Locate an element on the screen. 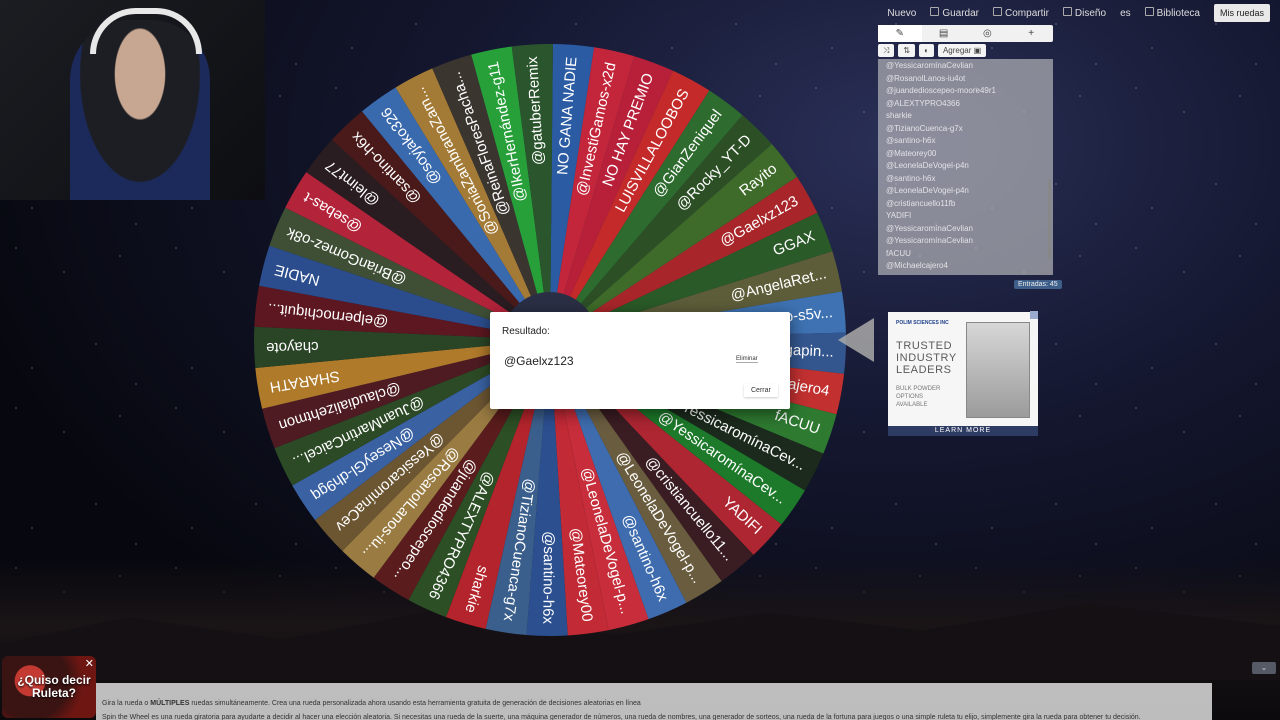 The width and height of the screenshot is (1280, 720). tab-results: ▤ is located at coordinates (944, 33).